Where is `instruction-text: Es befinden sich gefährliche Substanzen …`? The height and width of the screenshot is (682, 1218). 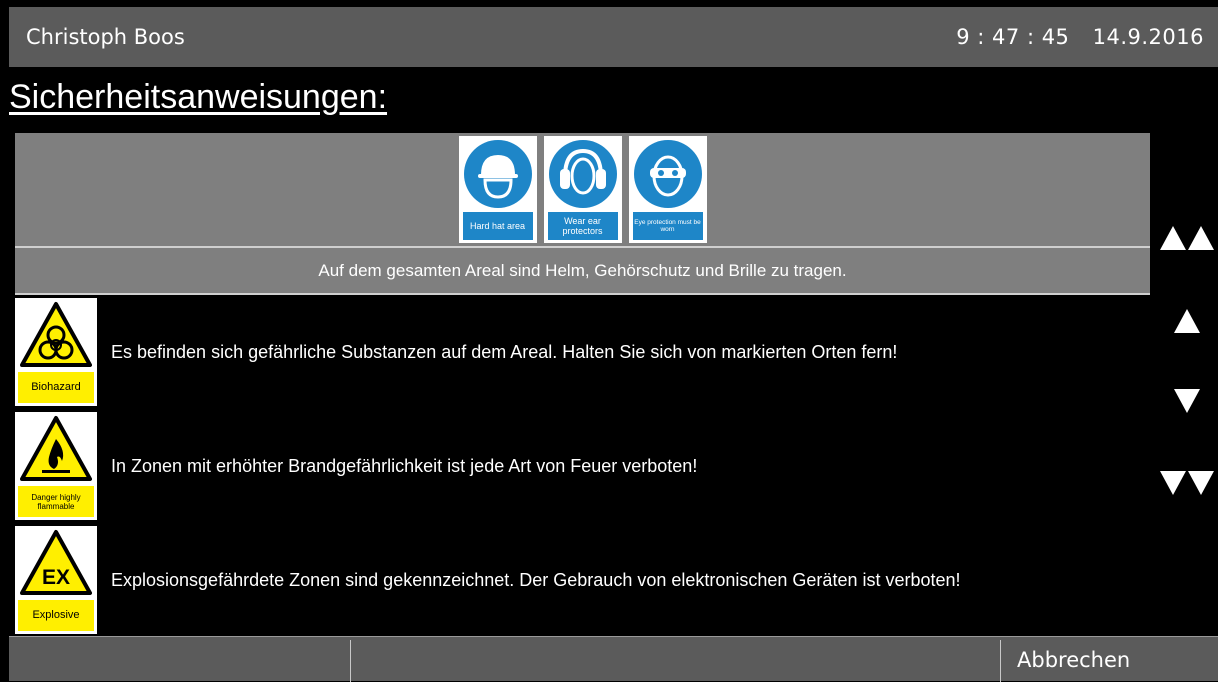
instruction-text: Es befinden sich gefährliche Substanzen … is located at coordinates (504, 351).